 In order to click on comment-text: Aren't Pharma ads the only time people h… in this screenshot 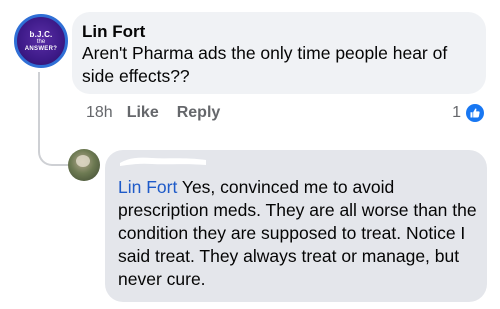, I will do `click(265, 64)`.